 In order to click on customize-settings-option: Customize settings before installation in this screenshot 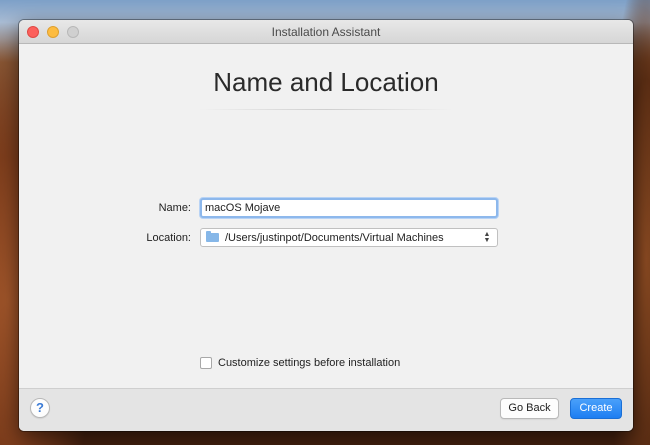, I will do `click(300, 363)`.